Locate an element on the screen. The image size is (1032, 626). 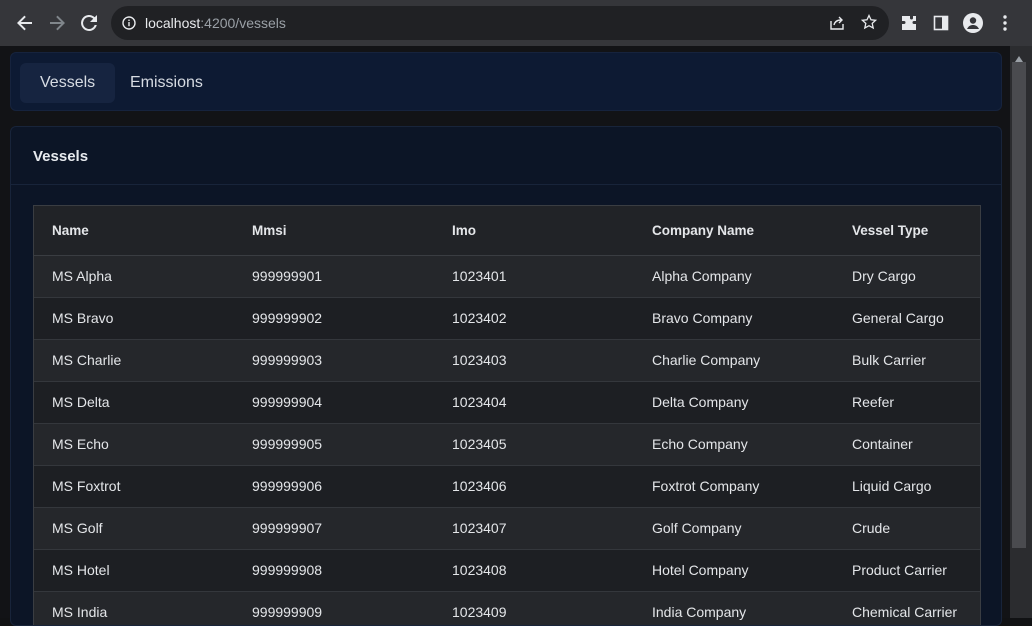
cell-imo: 1023405 is located at coordinates (534, 444).